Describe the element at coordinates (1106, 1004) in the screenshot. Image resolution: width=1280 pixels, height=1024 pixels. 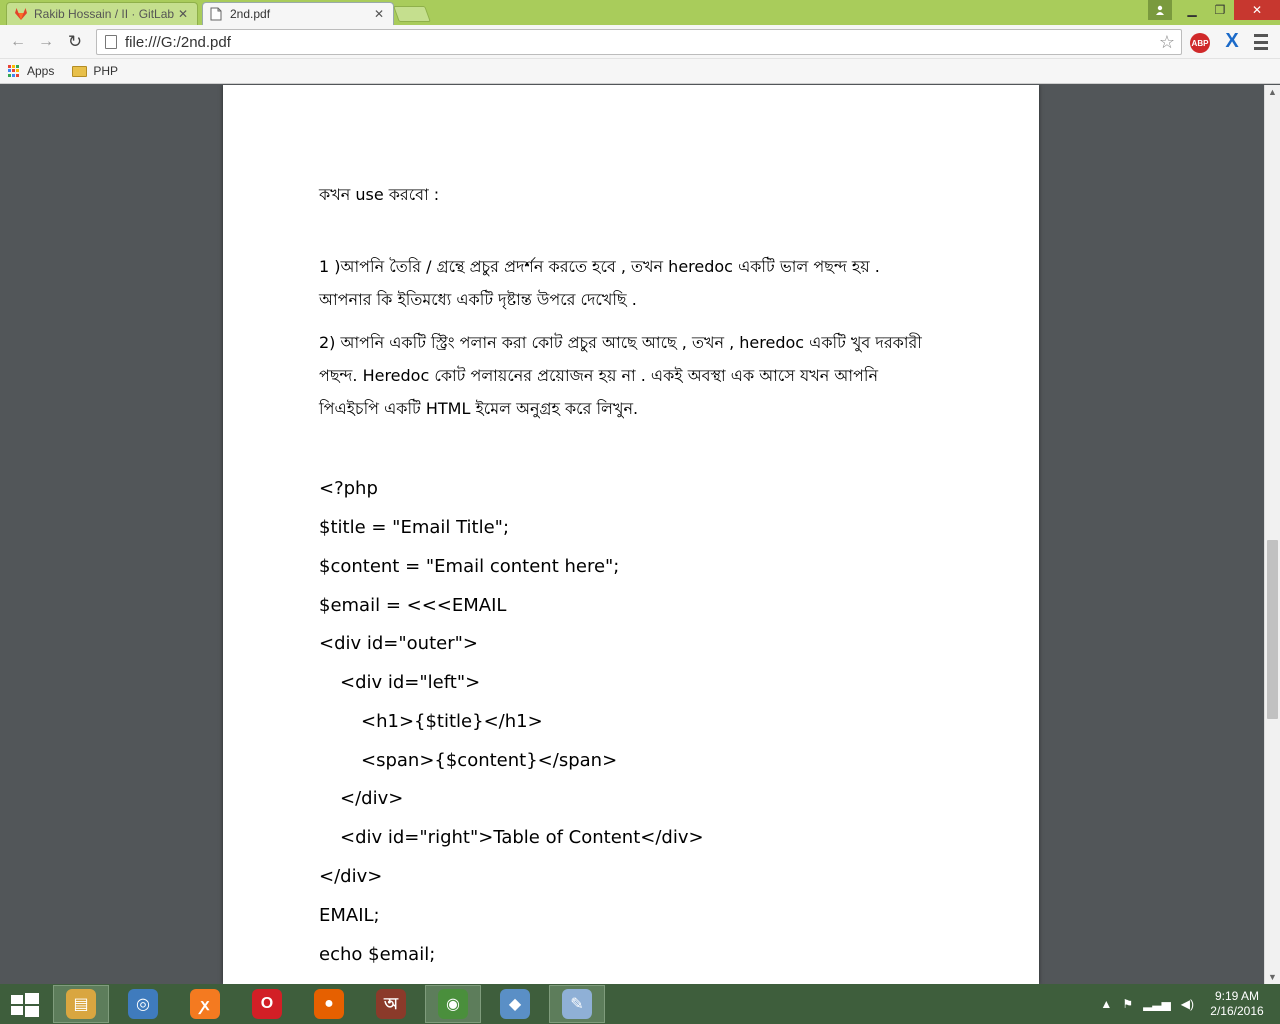
I see `show-hidden-icons-icon: ▲` at that location.